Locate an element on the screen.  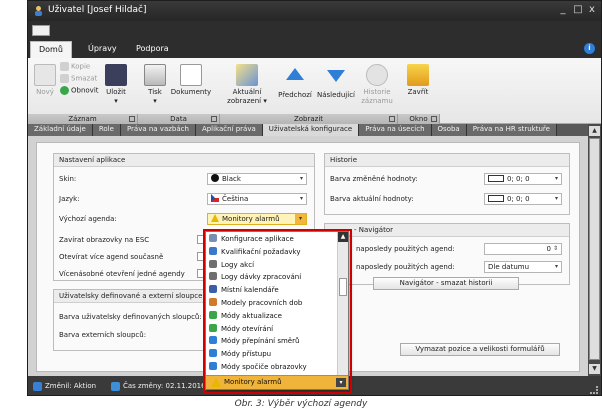
scroll-down-icon: ▼ is located at coordinates (594, 369).